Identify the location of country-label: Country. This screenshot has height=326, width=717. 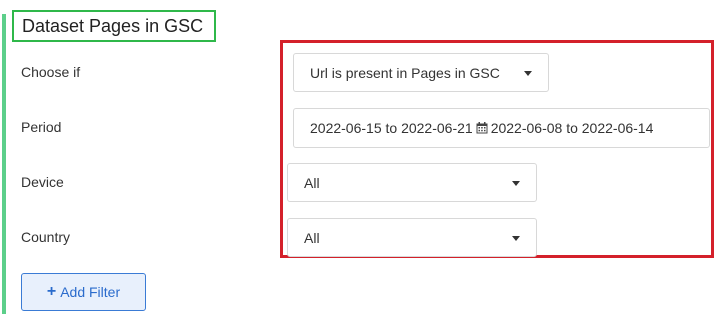
(46, 237).